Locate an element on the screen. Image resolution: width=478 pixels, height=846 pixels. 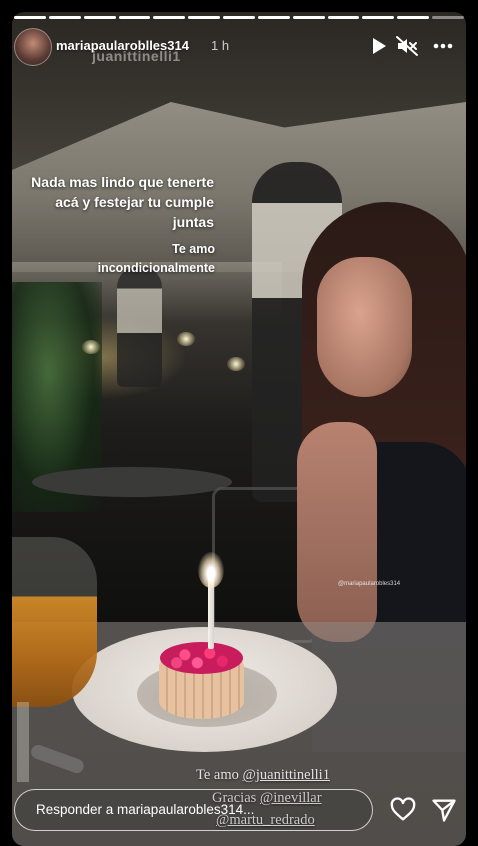
watermark: @mariapaularobles314 is located at coordinates (369, 584).